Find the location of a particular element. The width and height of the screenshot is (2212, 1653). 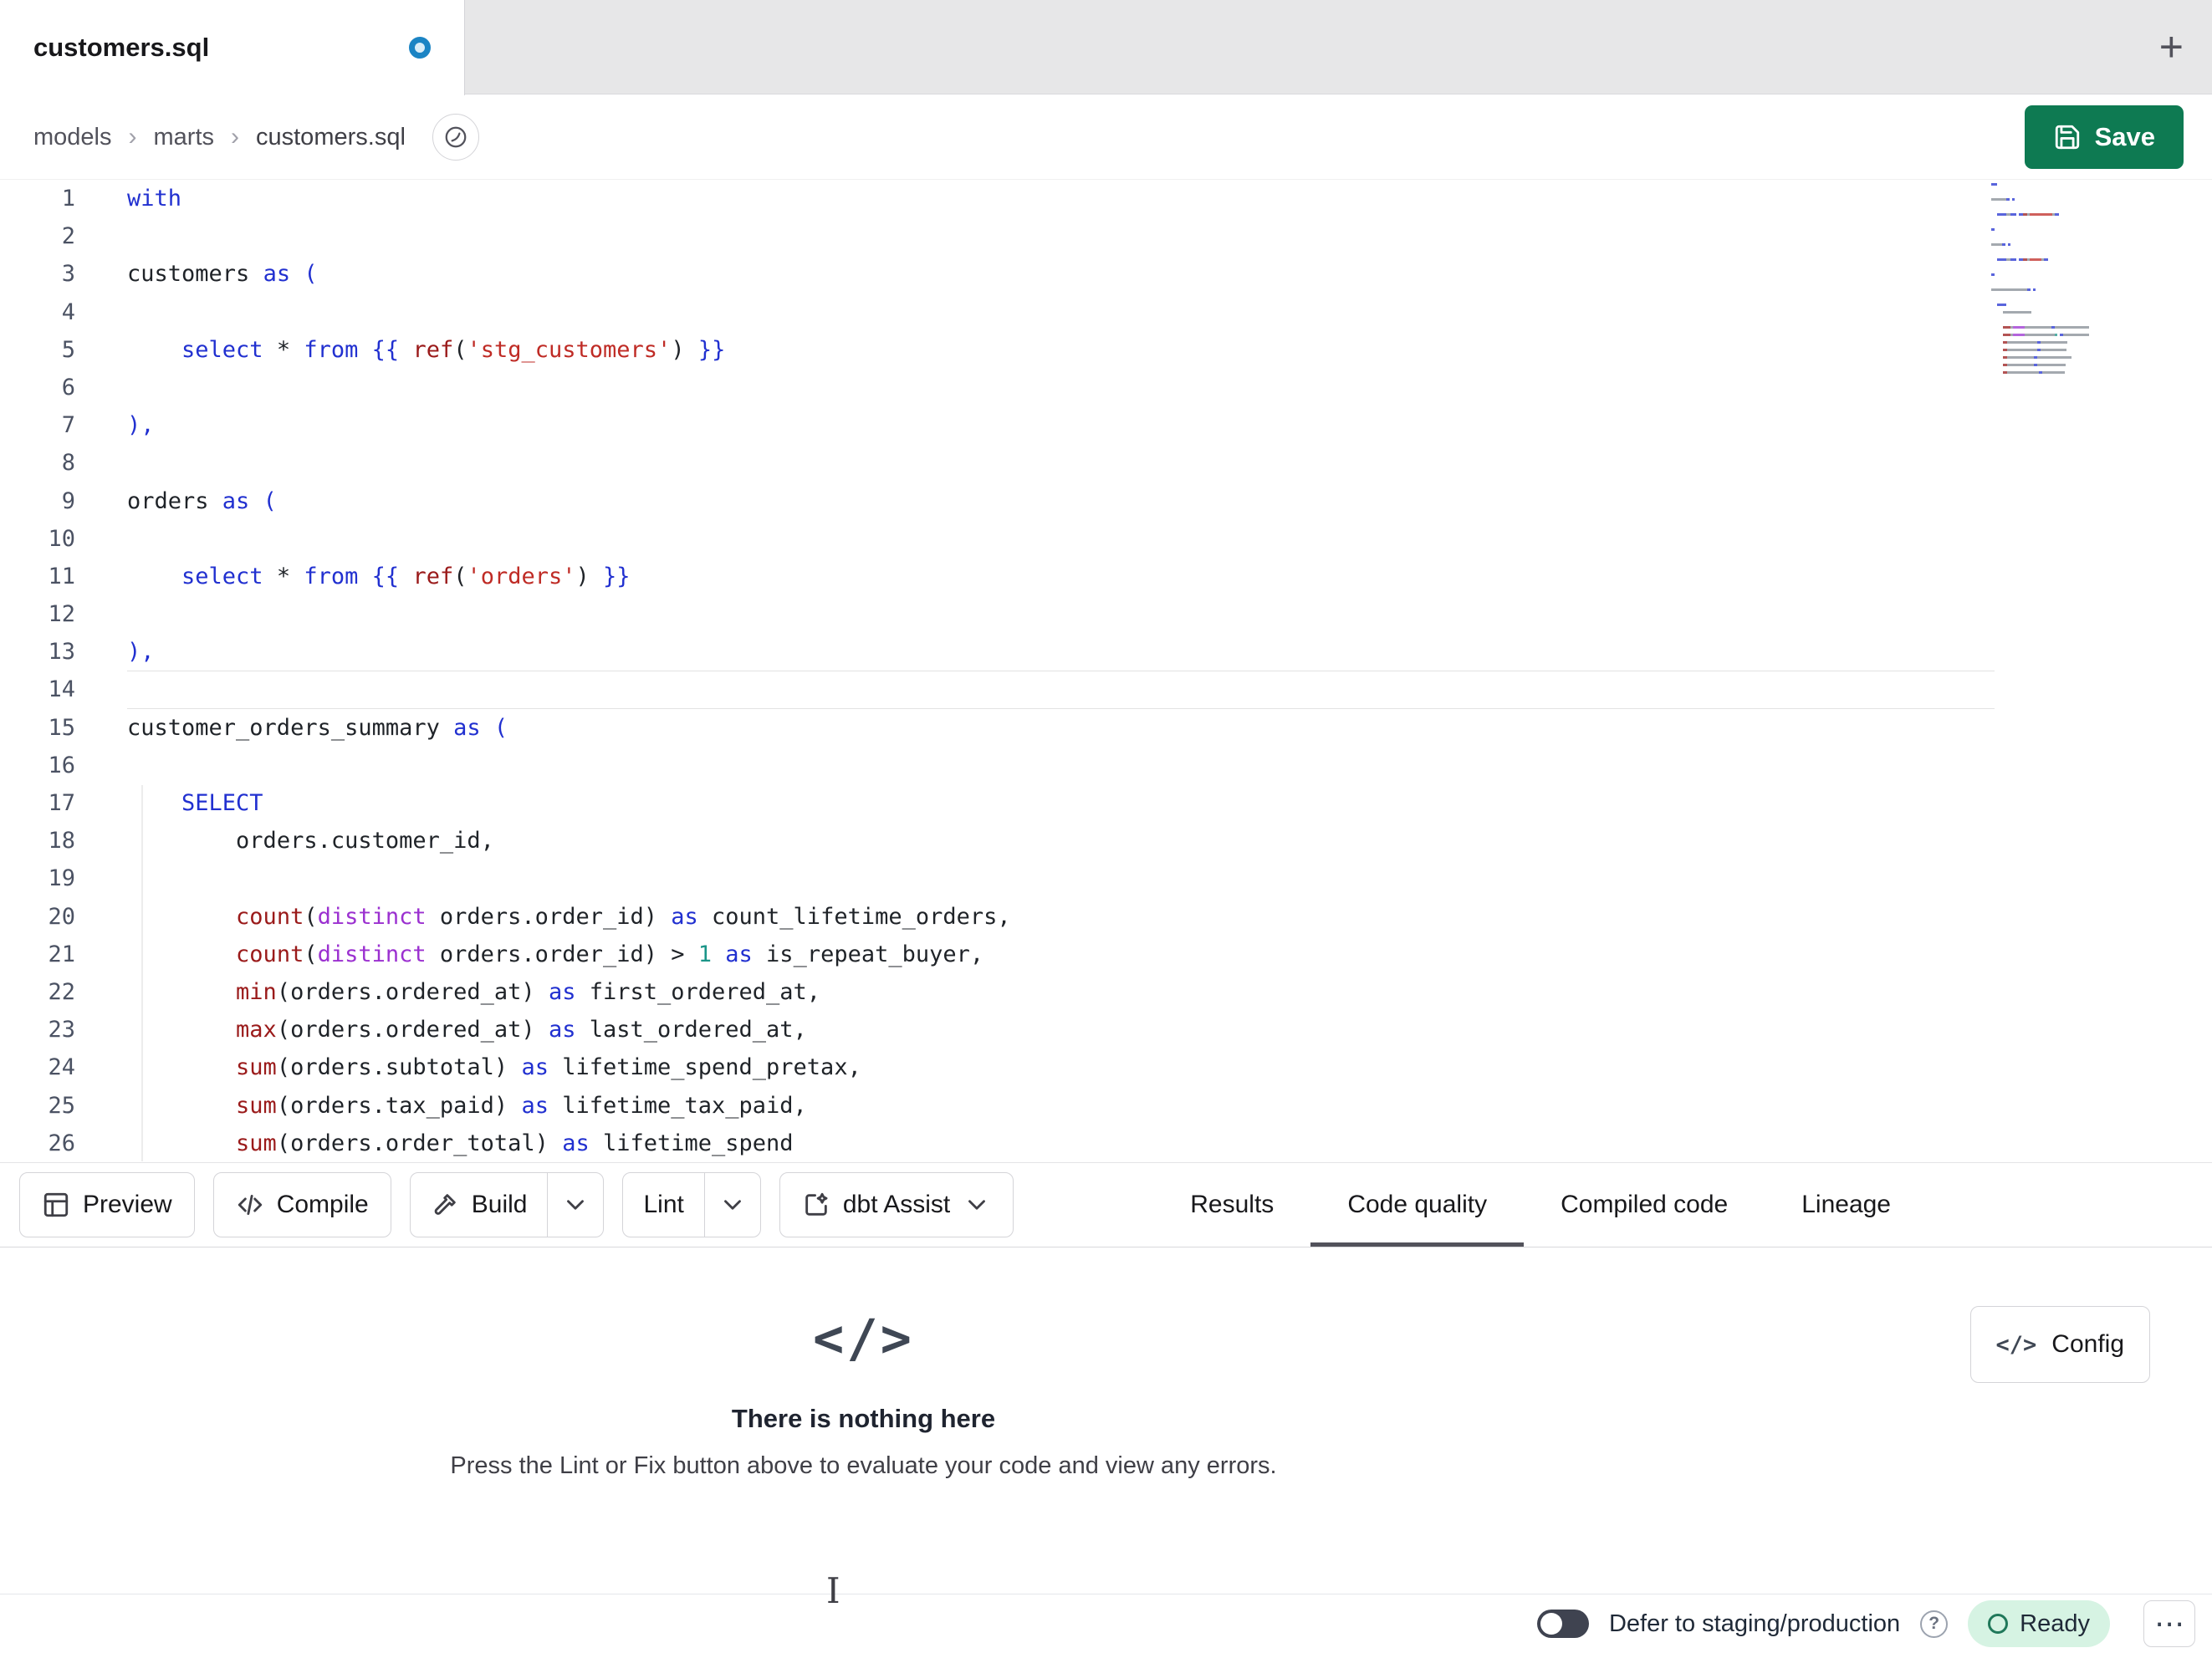

code-row: 3 customers as ( is located at coordinates (1106, 274).